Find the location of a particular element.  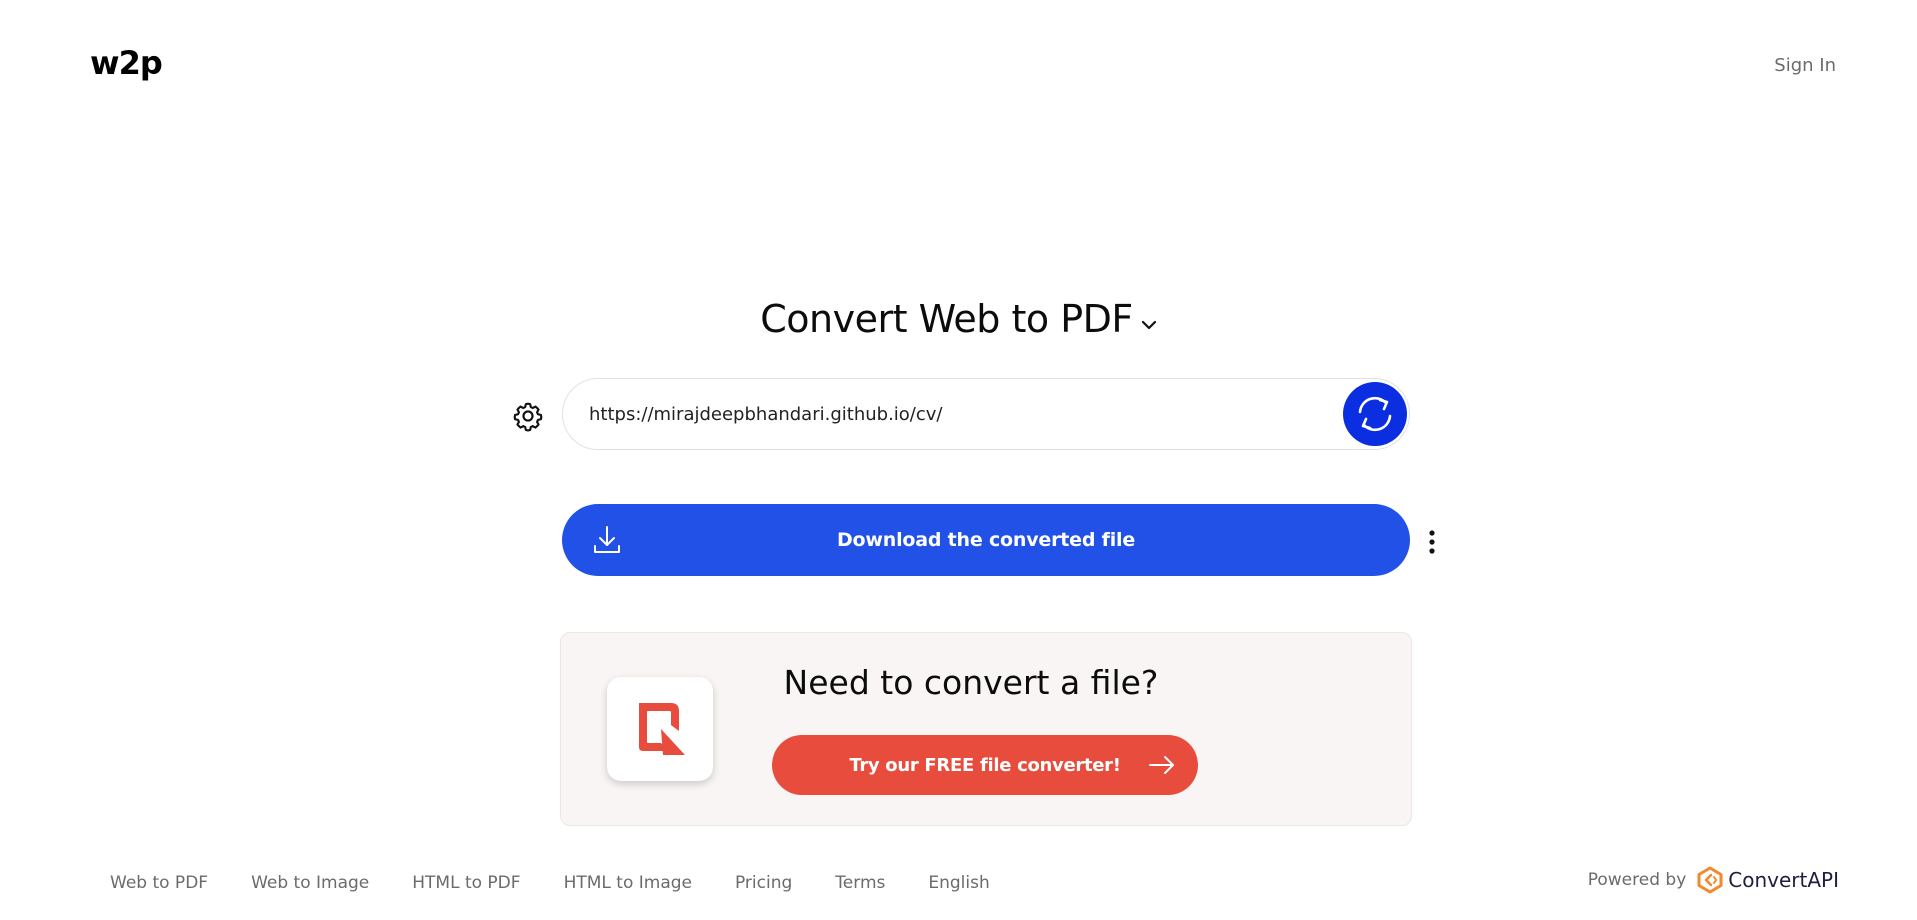

promo-title: Need to convert a file? is located at coordinates (971, 682).